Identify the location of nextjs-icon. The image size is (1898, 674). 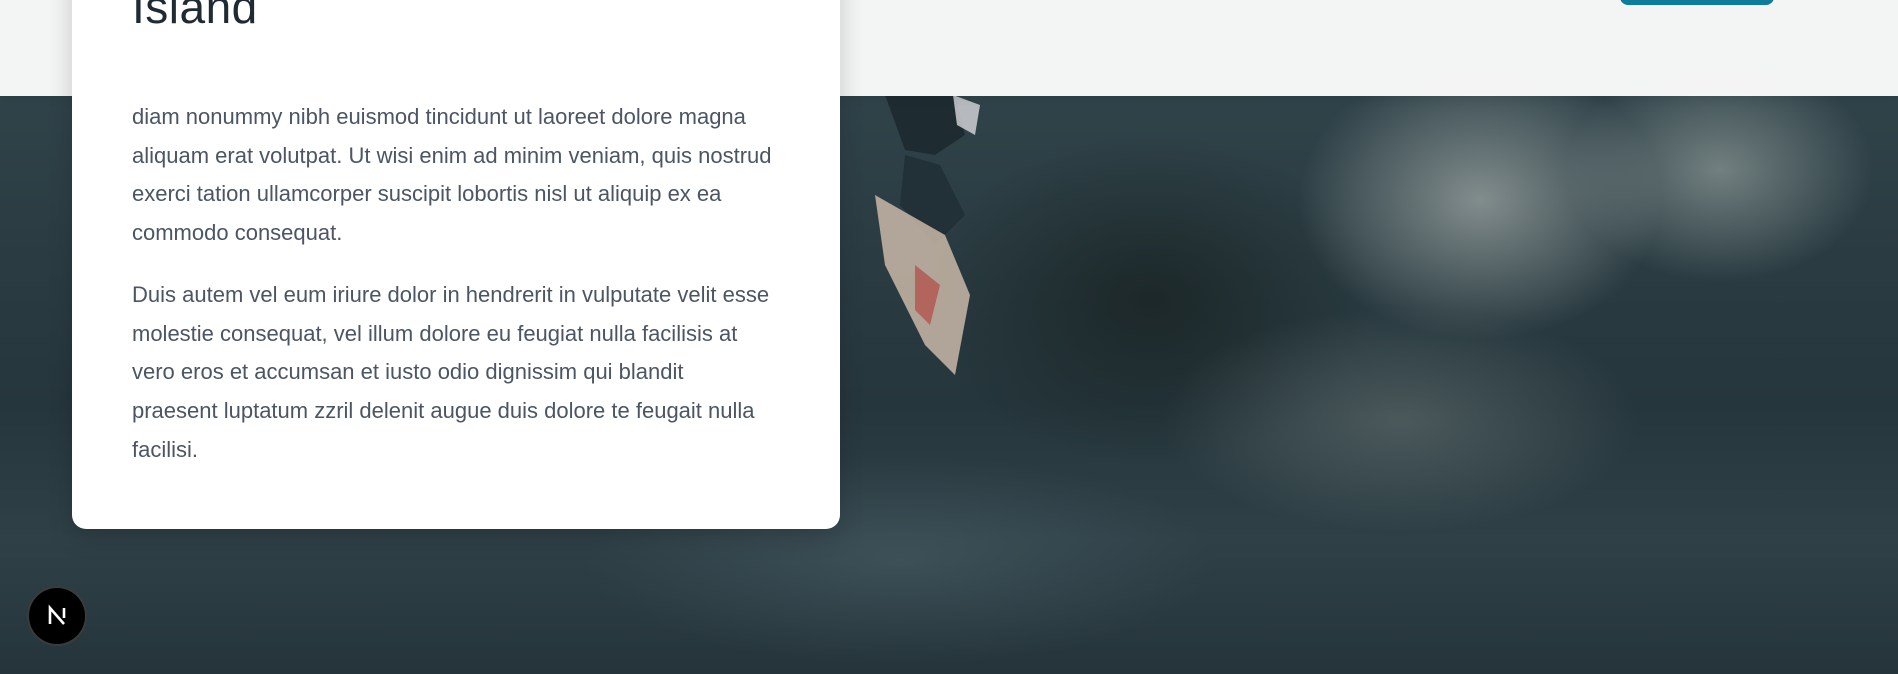
(57, 614).